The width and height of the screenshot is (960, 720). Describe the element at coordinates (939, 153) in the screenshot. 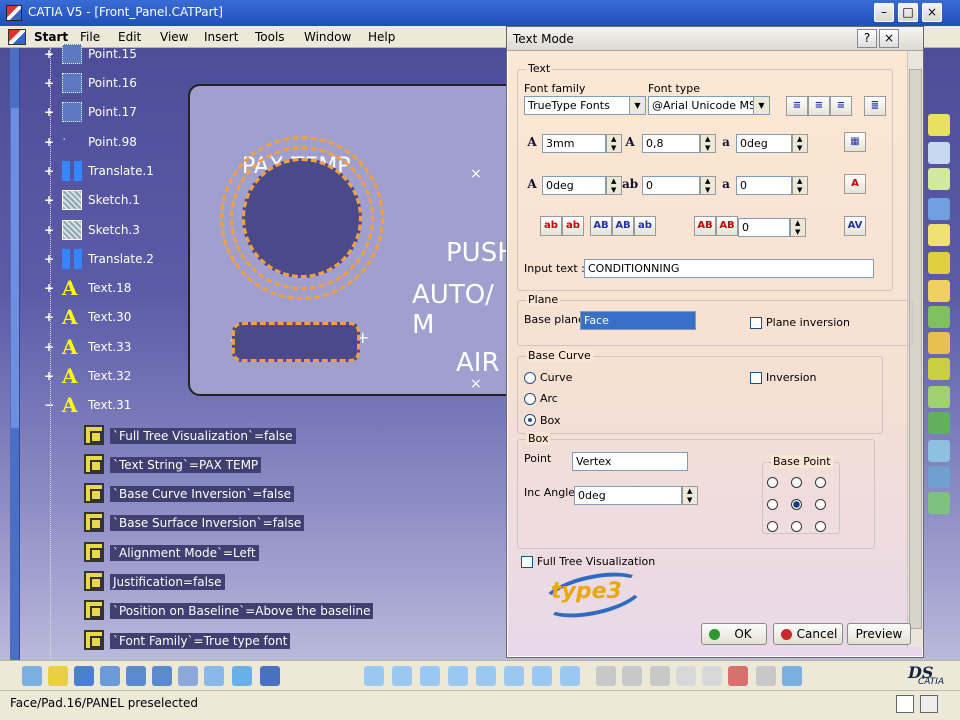

I see `sketcher-icon` at that location.